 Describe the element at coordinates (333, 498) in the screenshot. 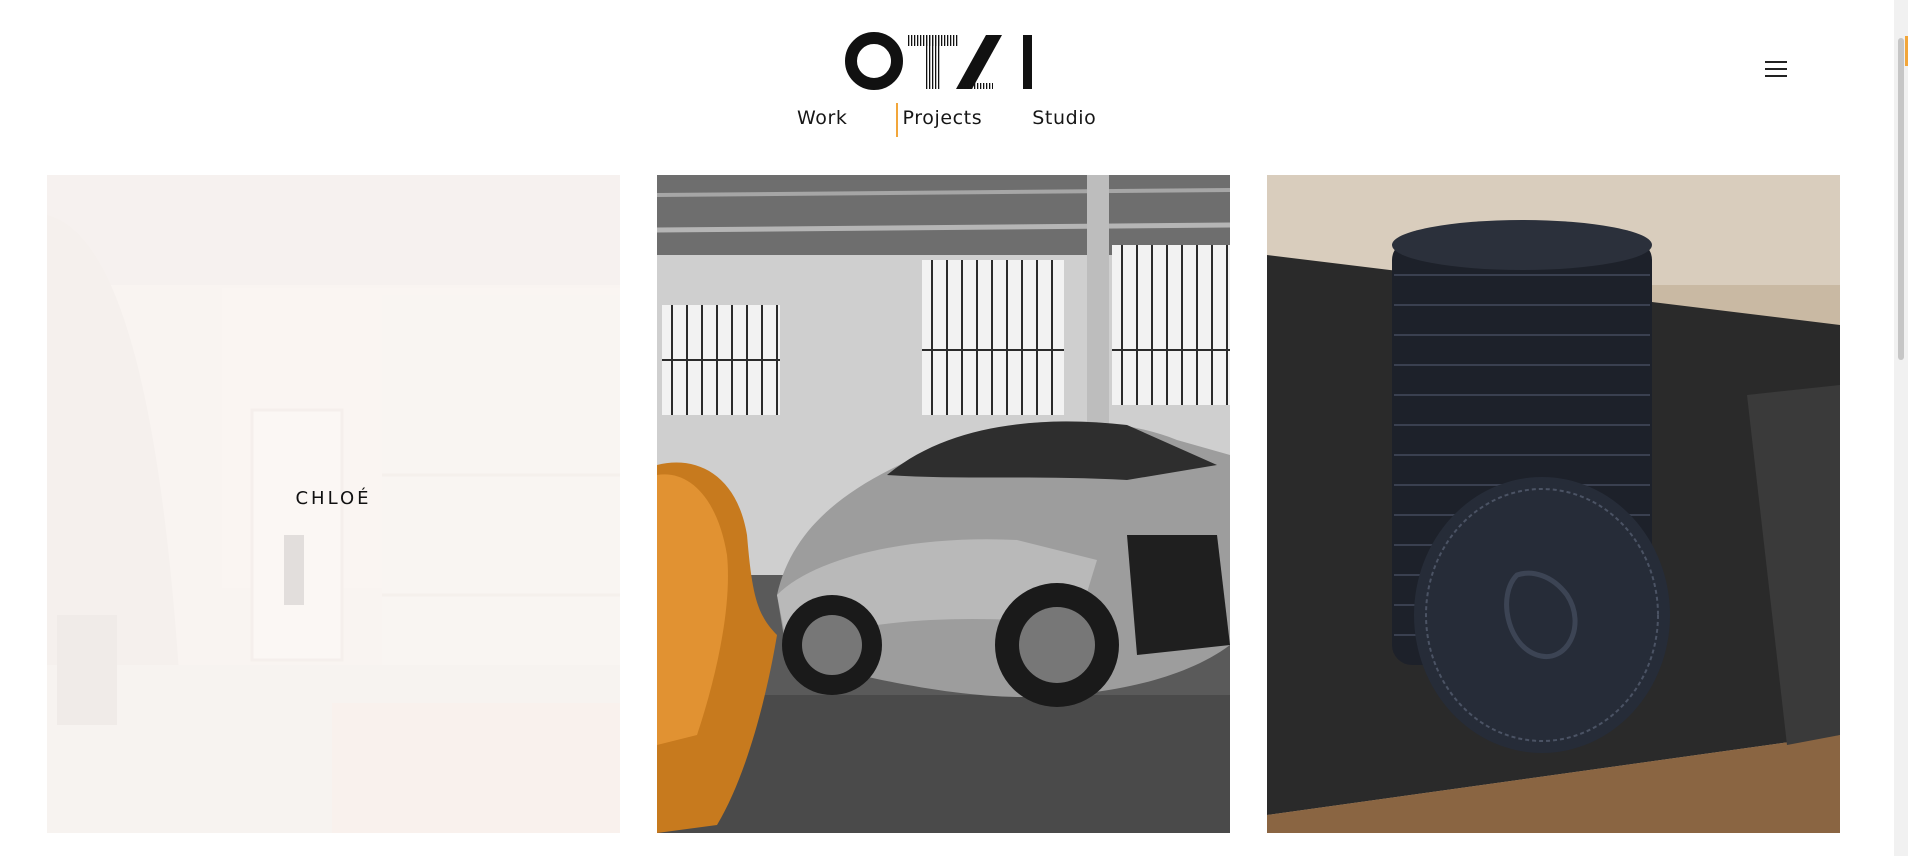

I see `project-label: CHLOÉ` at that location.